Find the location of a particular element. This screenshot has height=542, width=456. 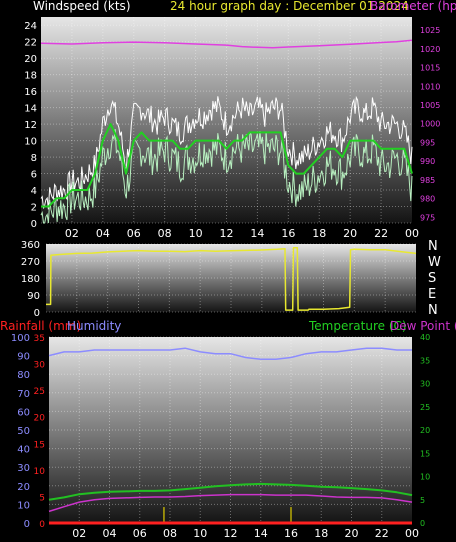

humidity-y-tick-label: 0 is located at coordinates (27, 524).